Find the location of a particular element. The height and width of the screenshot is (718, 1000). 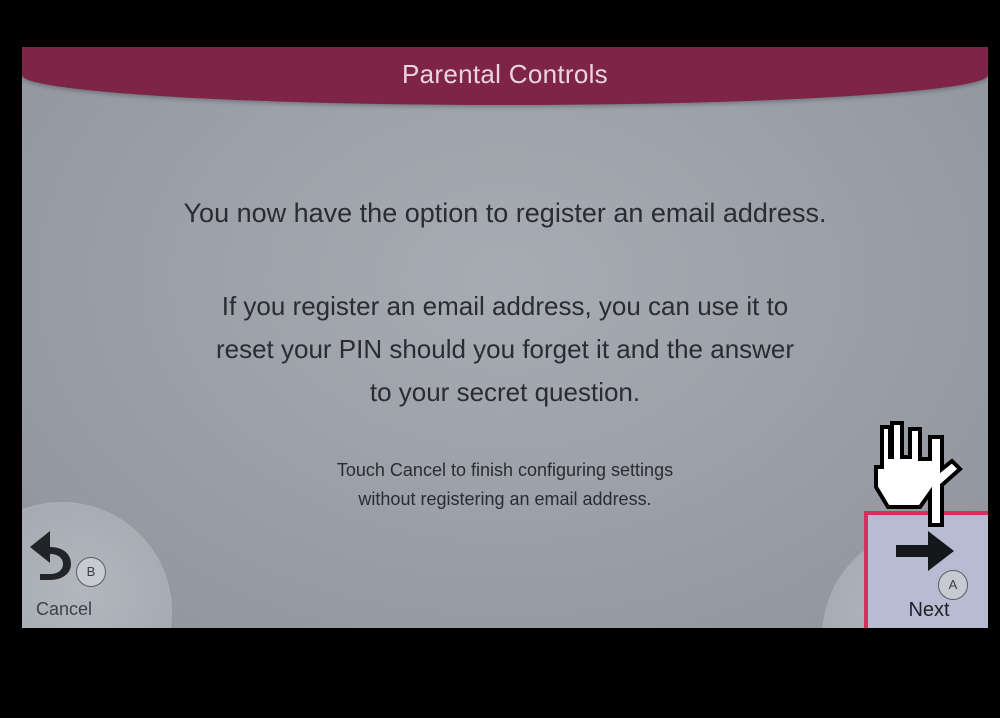

note-line: without registering an email address. is located at coordinates (505, 499).